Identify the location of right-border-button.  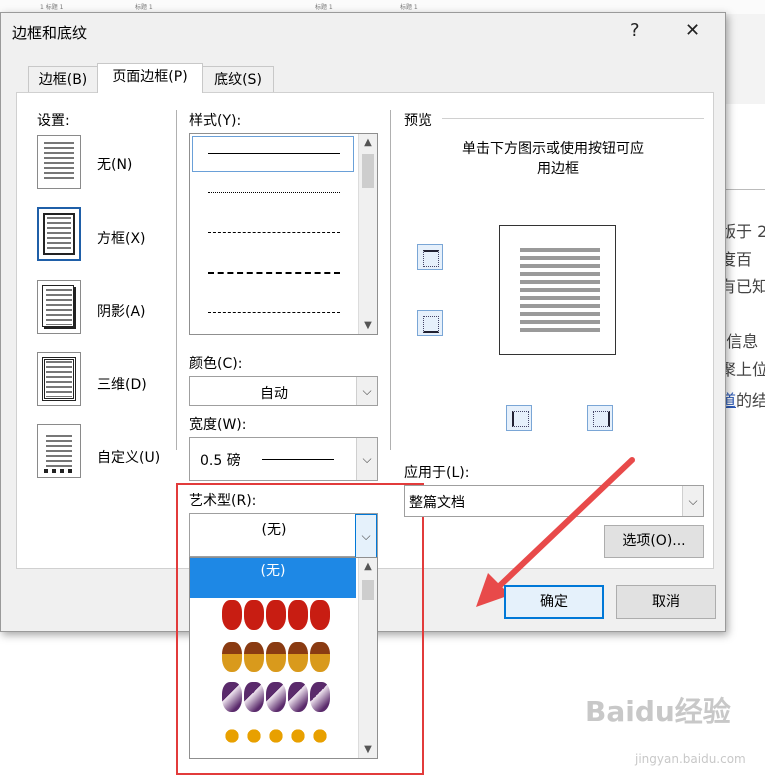
(600, 418).